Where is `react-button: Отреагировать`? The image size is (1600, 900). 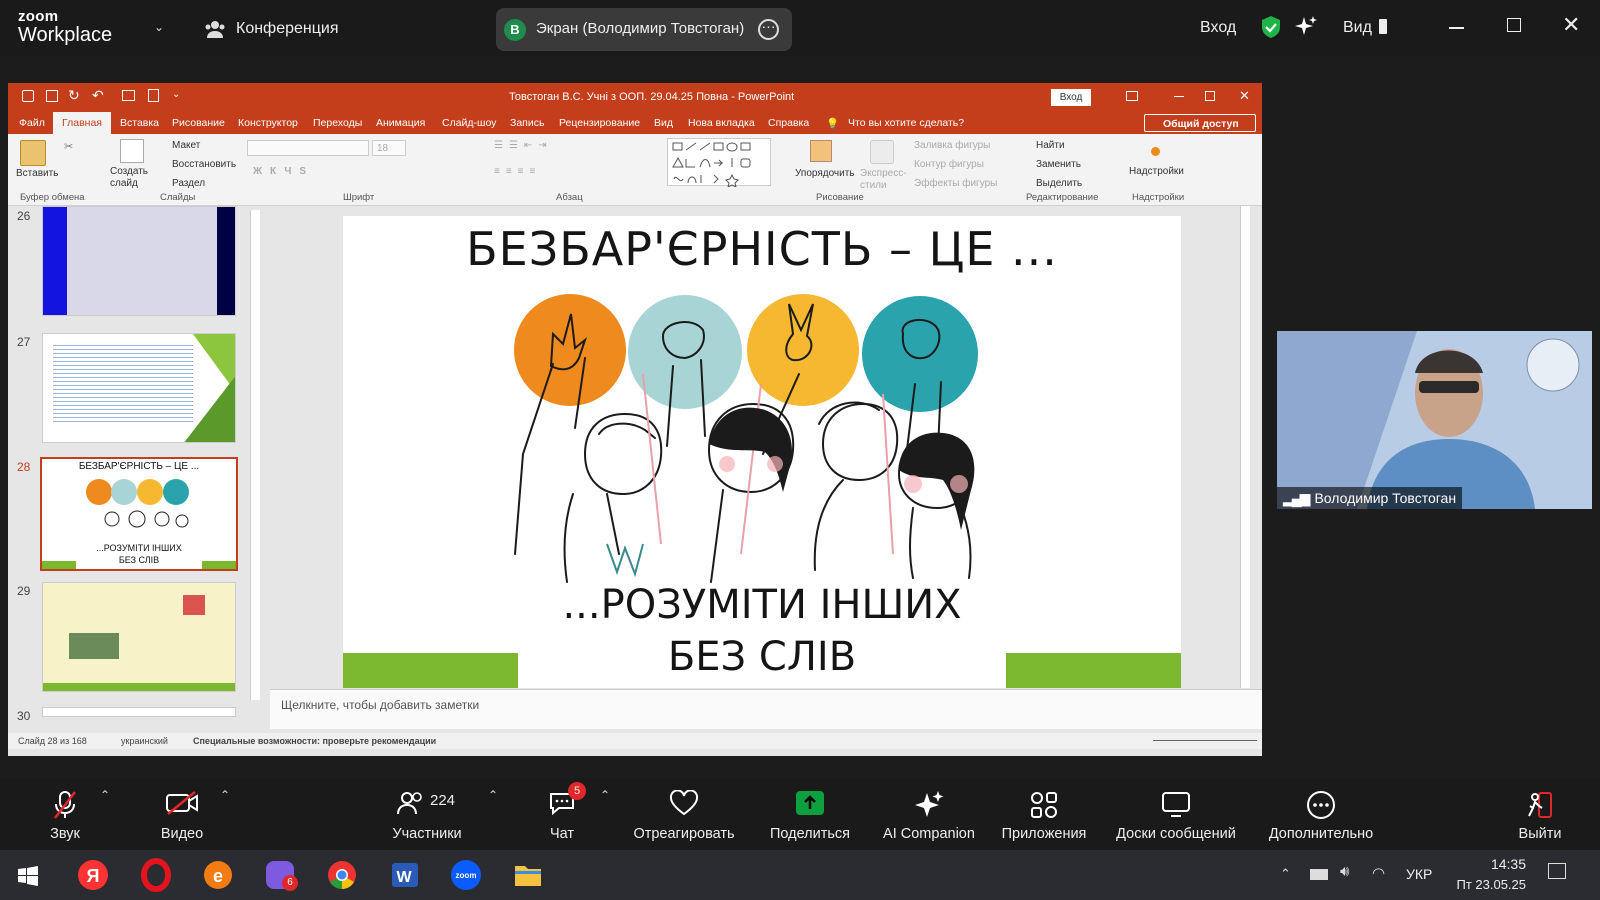 react-button: Отреагировать is located at coordinates (684, 814).